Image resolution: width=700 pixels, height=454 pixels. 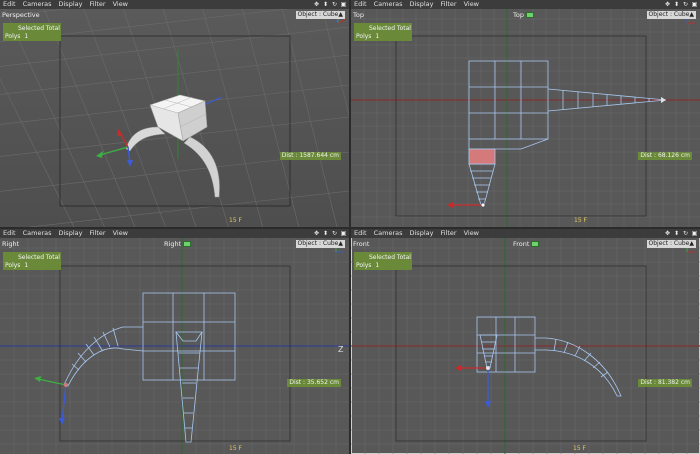 I want to click on viewport-title: Front, so click(x=526, y=244).